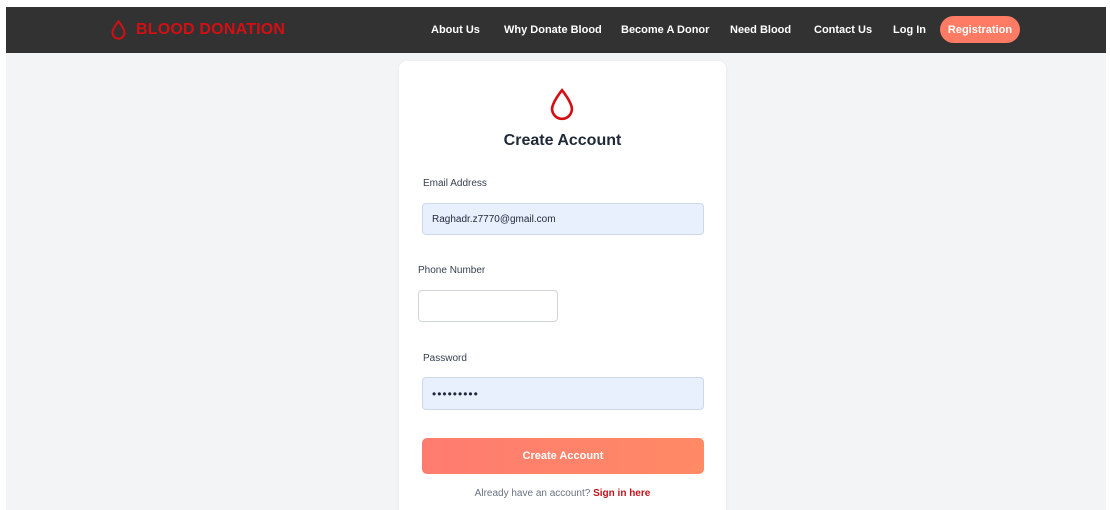 The height and width of the screenshot is (510, 1110). What do you see at coordinates (211, 29) in the screenshot?
I see `brand-name: BLOOD DONATION` at bounding box center [211, 29].